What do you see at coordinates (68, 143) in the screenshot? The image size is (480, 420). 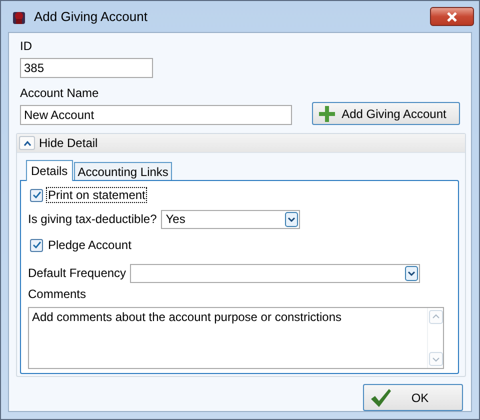 I see `panel-title: Hide Detail` at bounding box center [68, 143].